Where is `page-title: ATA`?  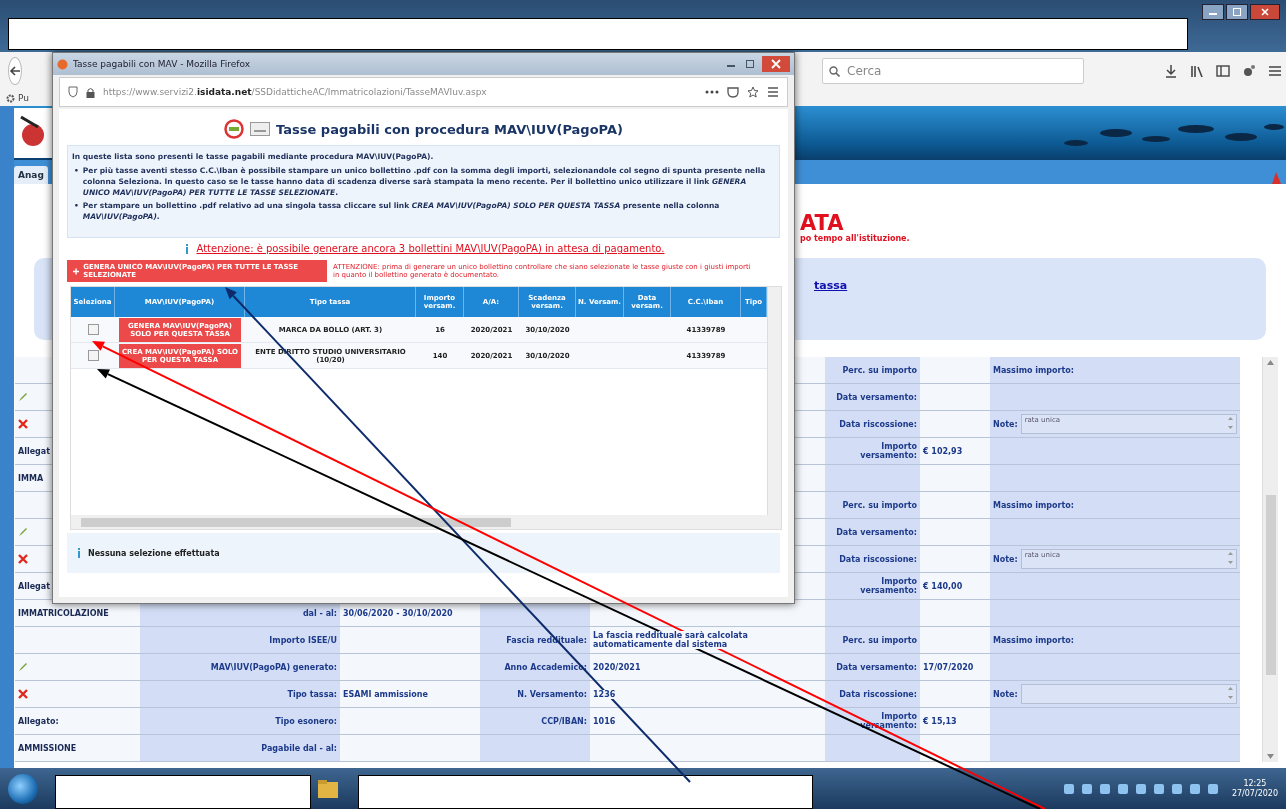
page-title: ATA is located at coordinates (822, 223).